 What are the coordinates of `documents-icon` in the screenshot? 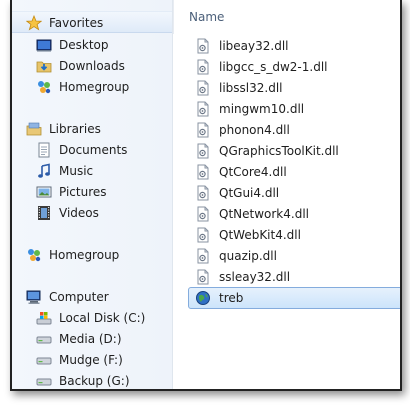 It's located at (44, 150).